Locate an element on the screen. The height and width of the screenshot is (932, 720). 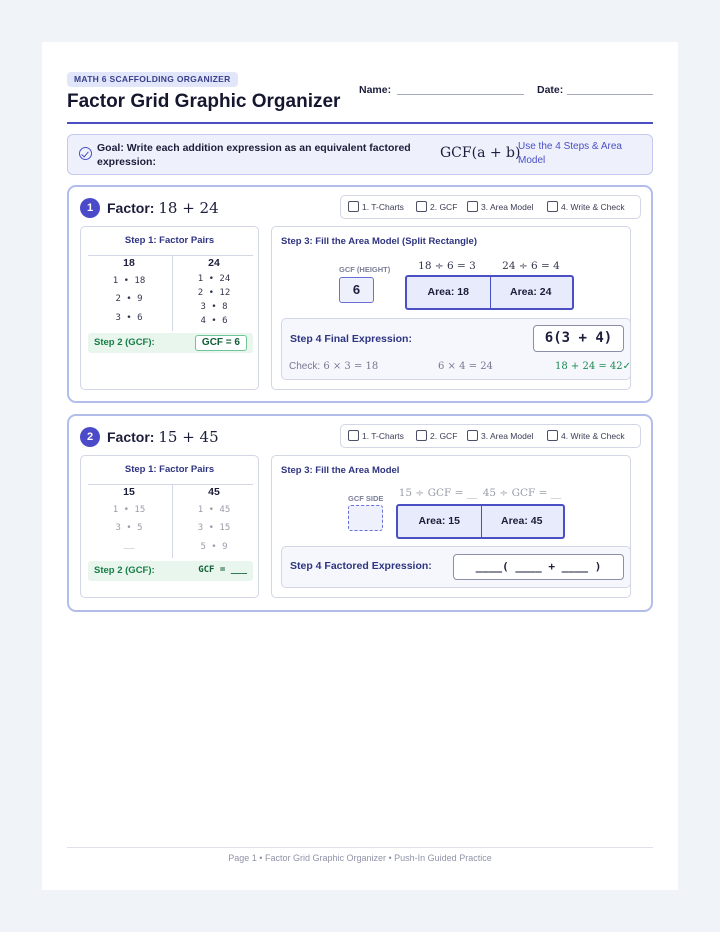
gcf-row: Step 2 (GCF): GCF = 6 is located at coordinates (170, 343).